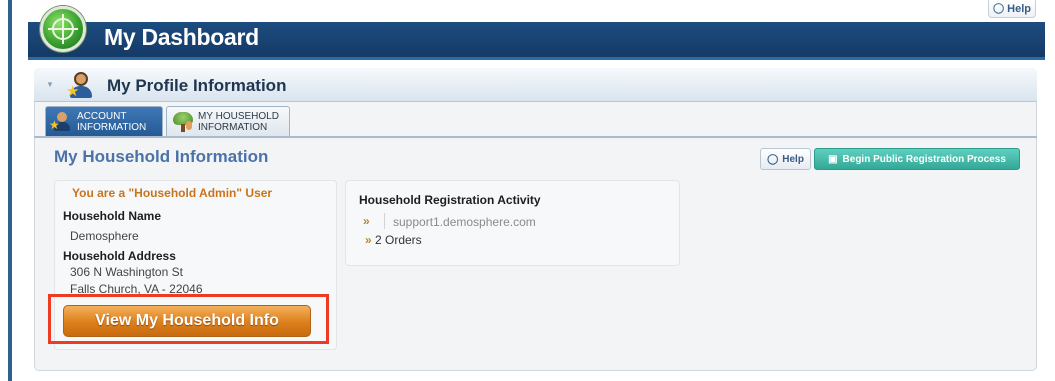 The height and width of the screenshot is (381, 1055). I want to click on household-address-label: Household Address, so click(119, 256).